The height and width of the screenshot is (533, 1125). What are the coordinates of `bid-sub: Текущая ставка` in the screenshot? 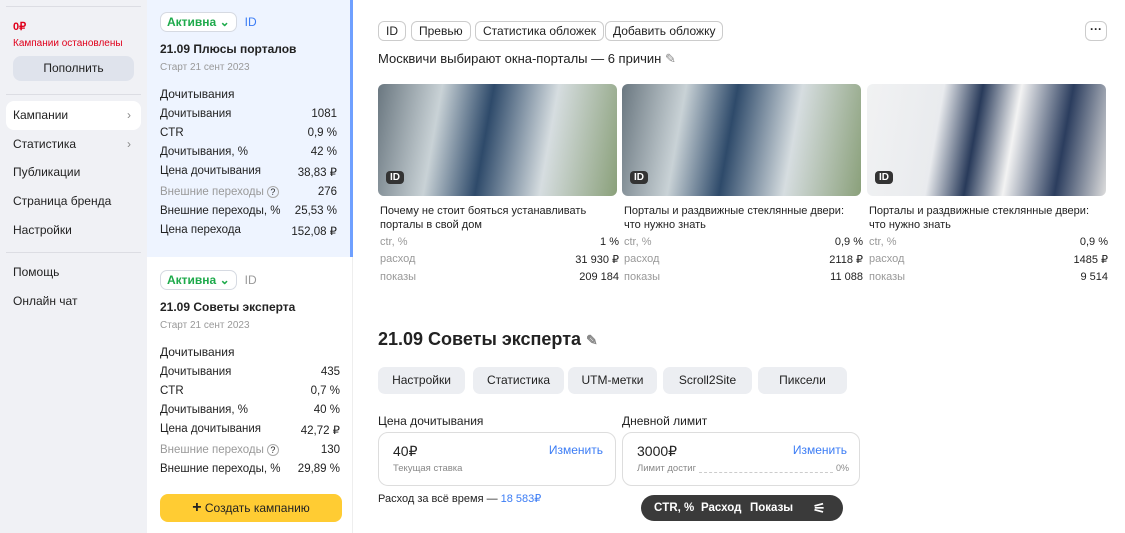 It's located at (428, 468).